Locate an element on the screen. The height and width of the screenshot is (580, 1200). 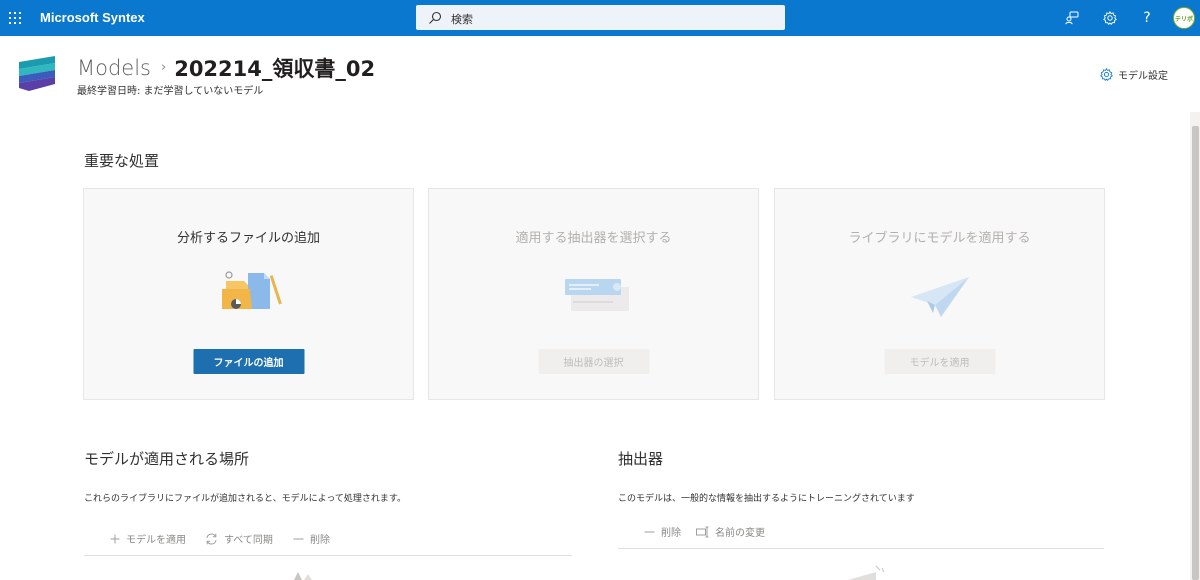
avatar: テリボ is located at coordinates (1184, 18).